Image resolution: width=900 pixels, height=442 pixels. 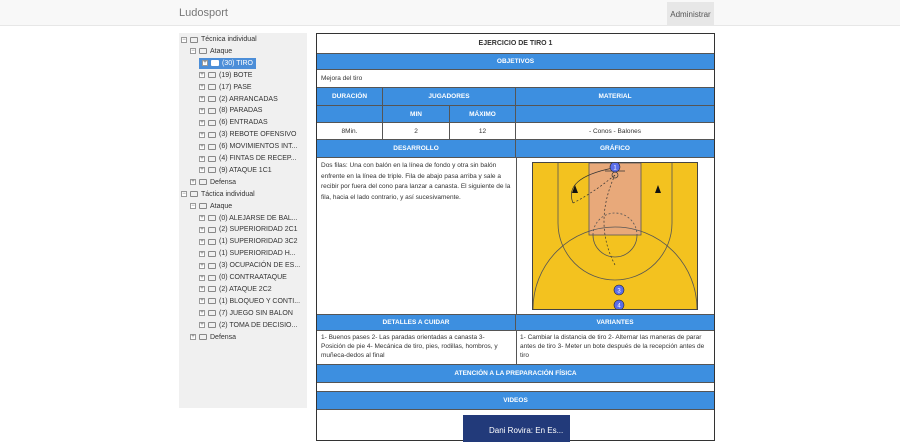 What do you see at coordinates (615, 322) in the screenshot?
I see `variantes-header: VARIANTES` at bounding box center [615, 322].